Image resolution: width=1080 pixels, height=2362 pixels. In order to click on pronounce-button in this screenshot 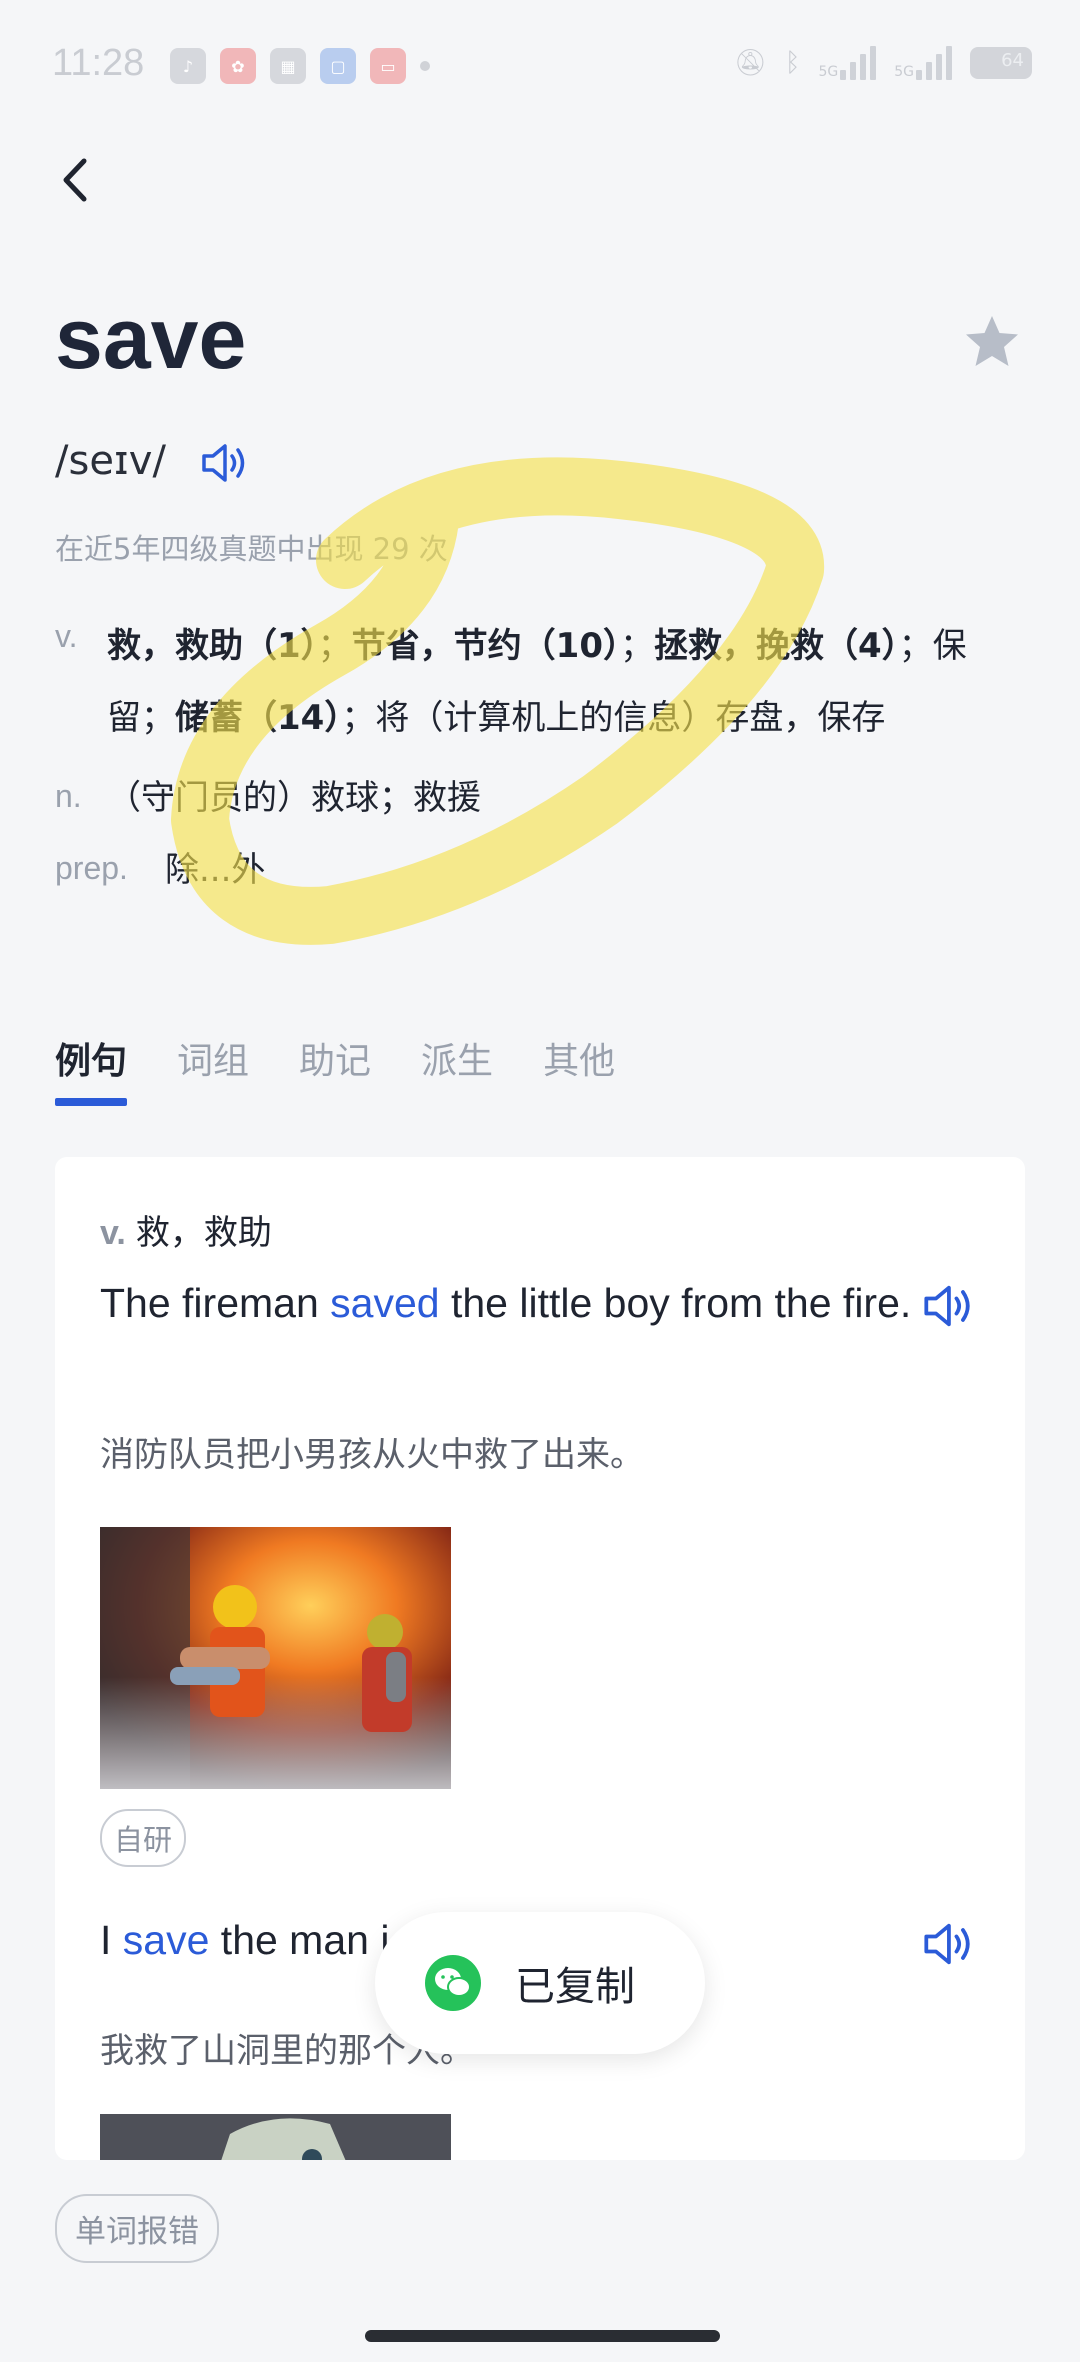, I will do `click(226, 463)`.